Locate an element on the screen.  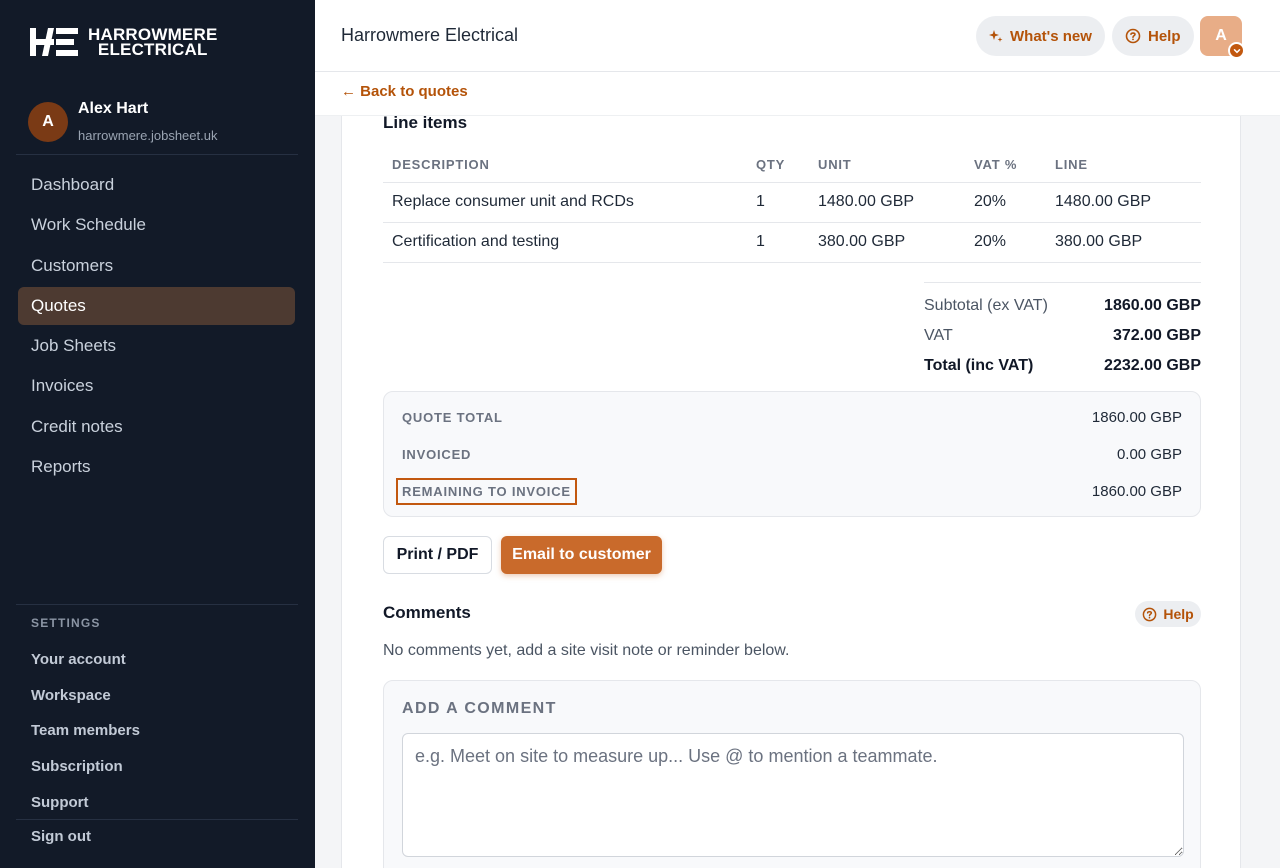
cell-unit: 380.00 GBP is located at coordinates (887, 242).